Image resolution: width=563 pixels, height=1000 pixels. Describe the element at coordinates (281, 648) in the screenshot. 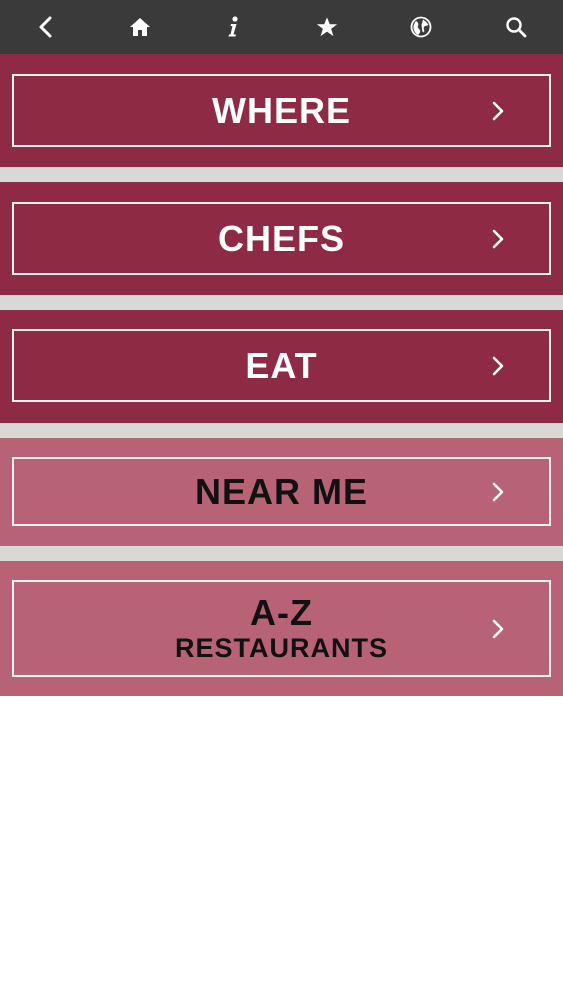

I see `az-label-line2: RESTAURANTS` at that location.